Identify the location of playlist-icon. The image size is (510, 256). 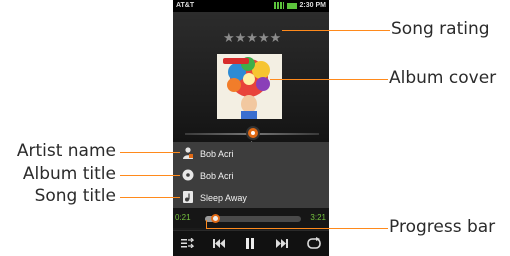
(187, 243).